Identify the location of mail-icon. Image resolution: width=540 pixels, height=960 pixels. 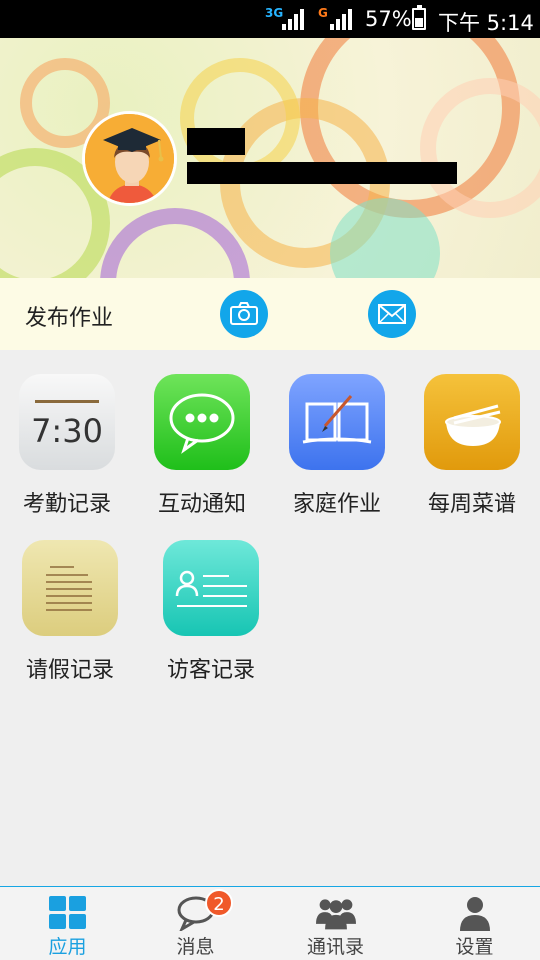
(392, 314).